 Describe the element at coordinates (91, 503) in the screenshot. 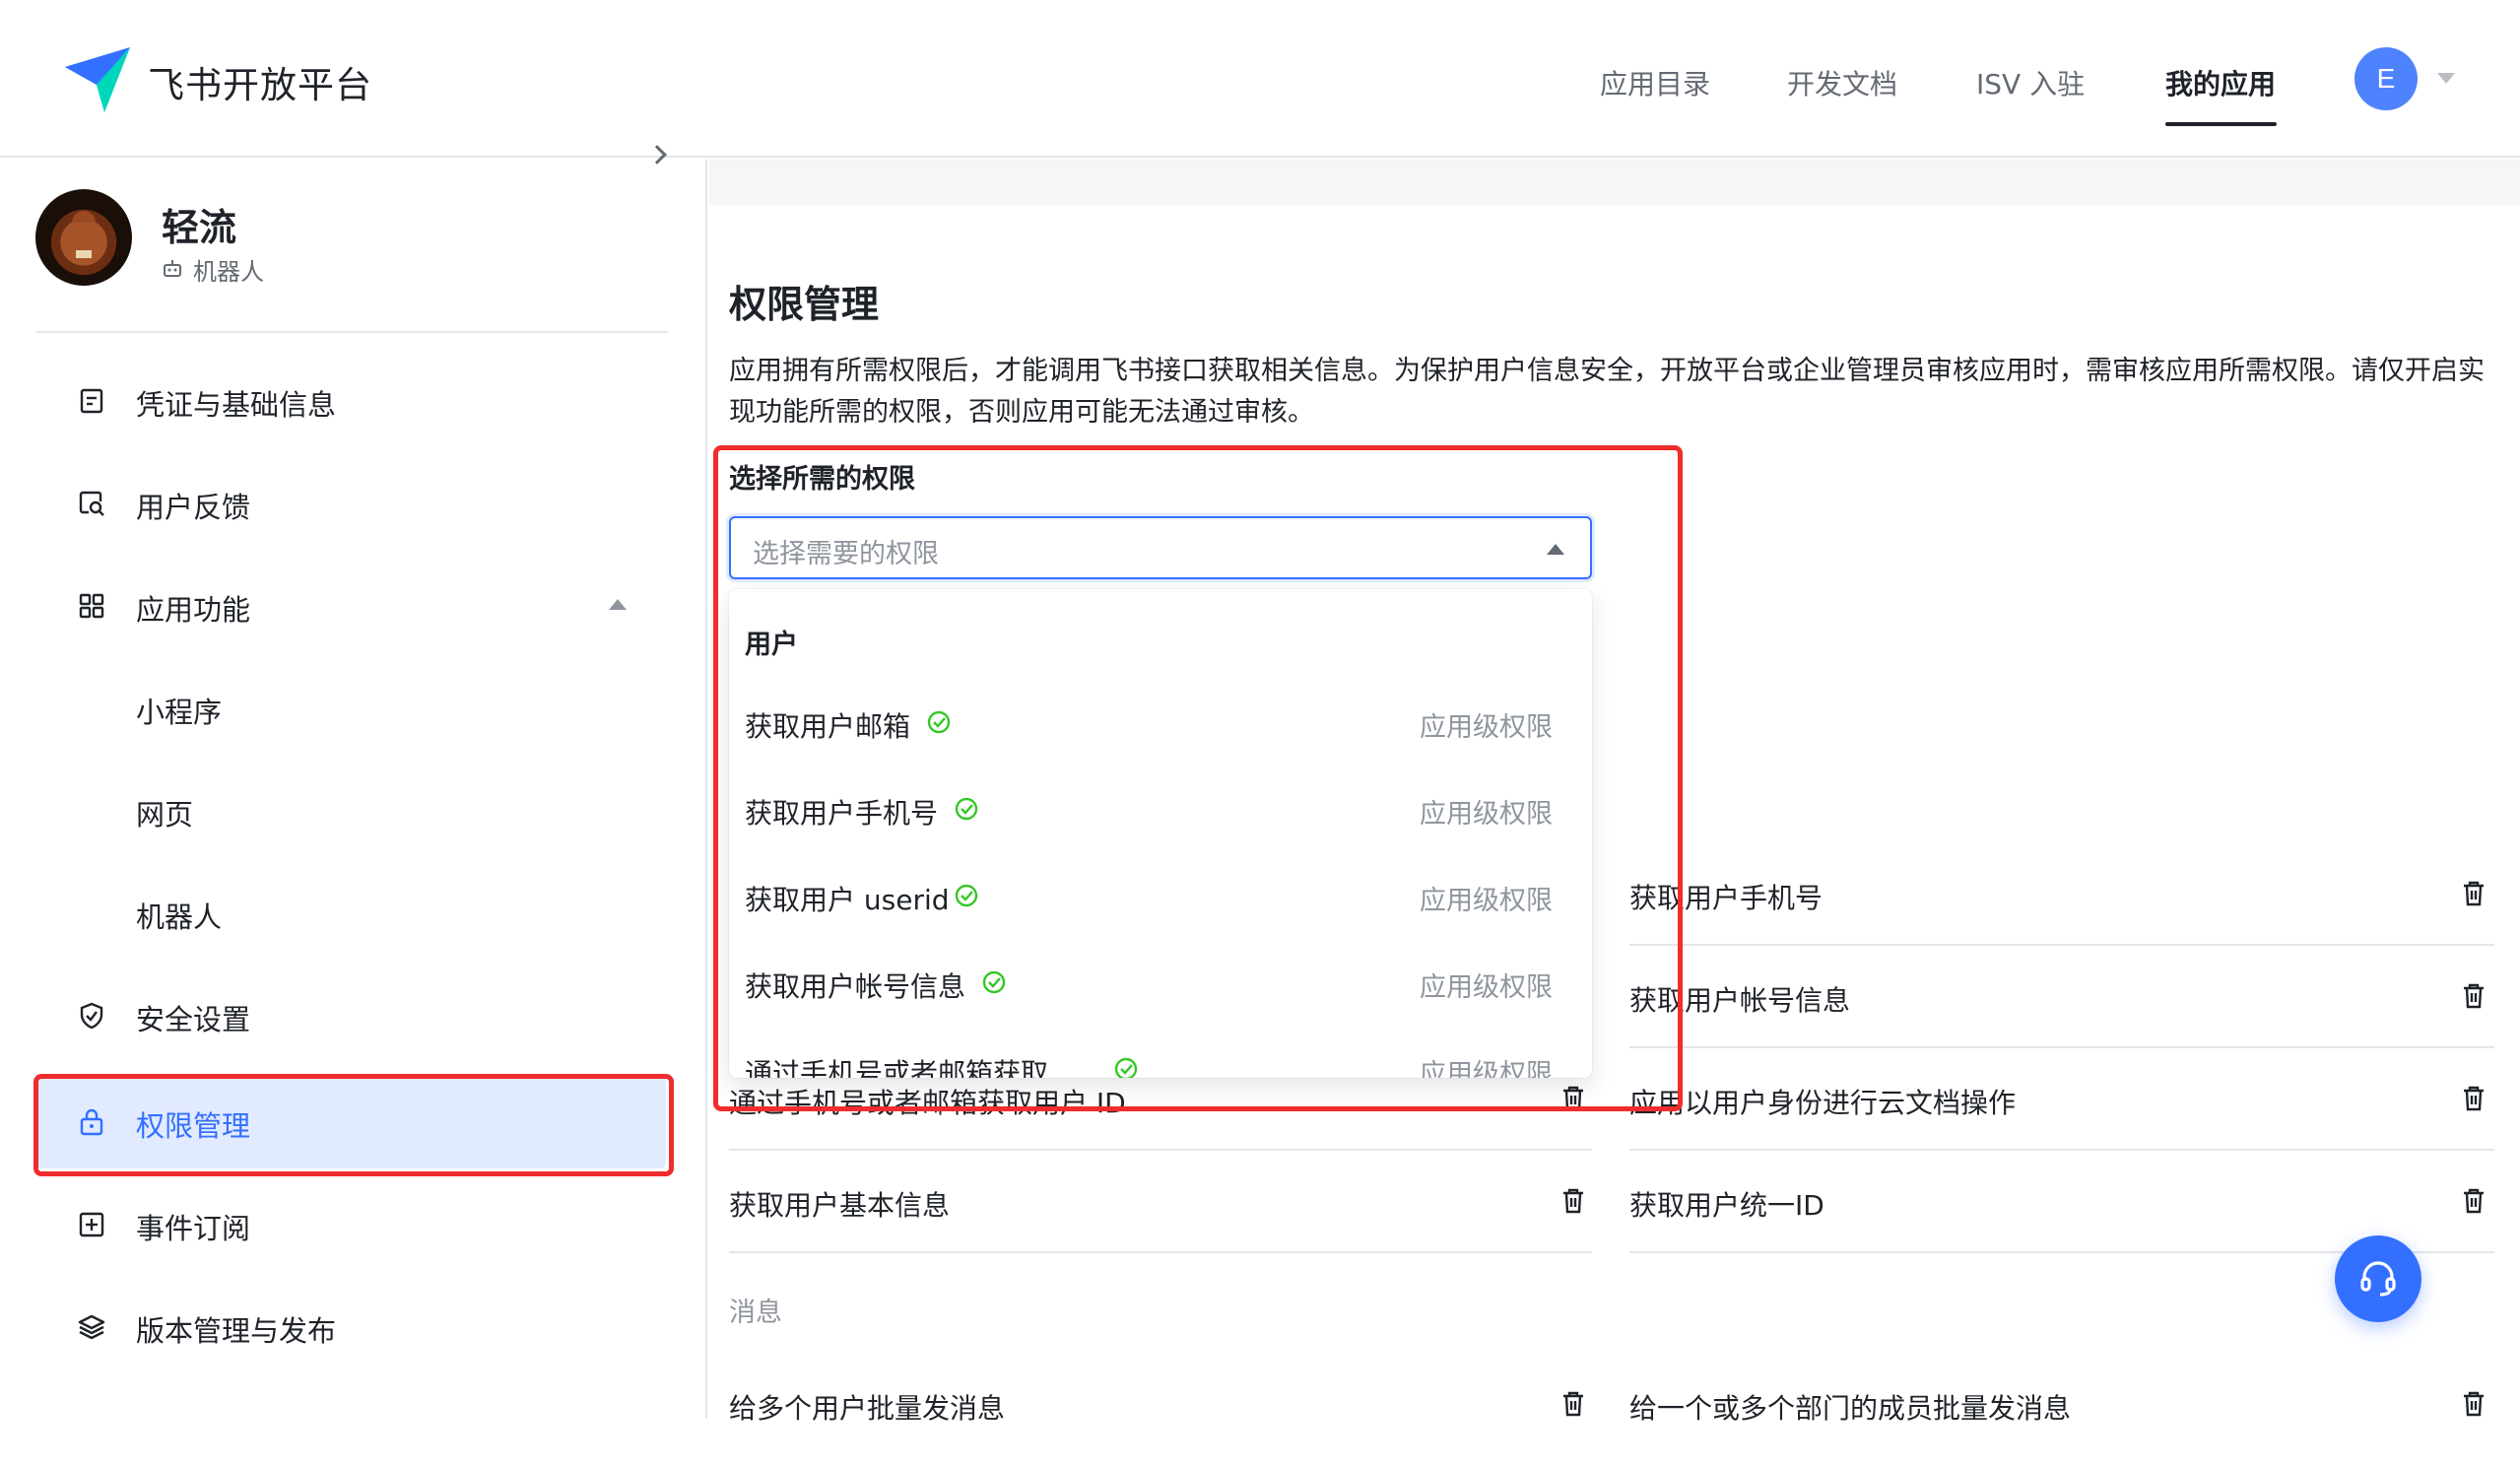

I see `feedback-icon` at that location.